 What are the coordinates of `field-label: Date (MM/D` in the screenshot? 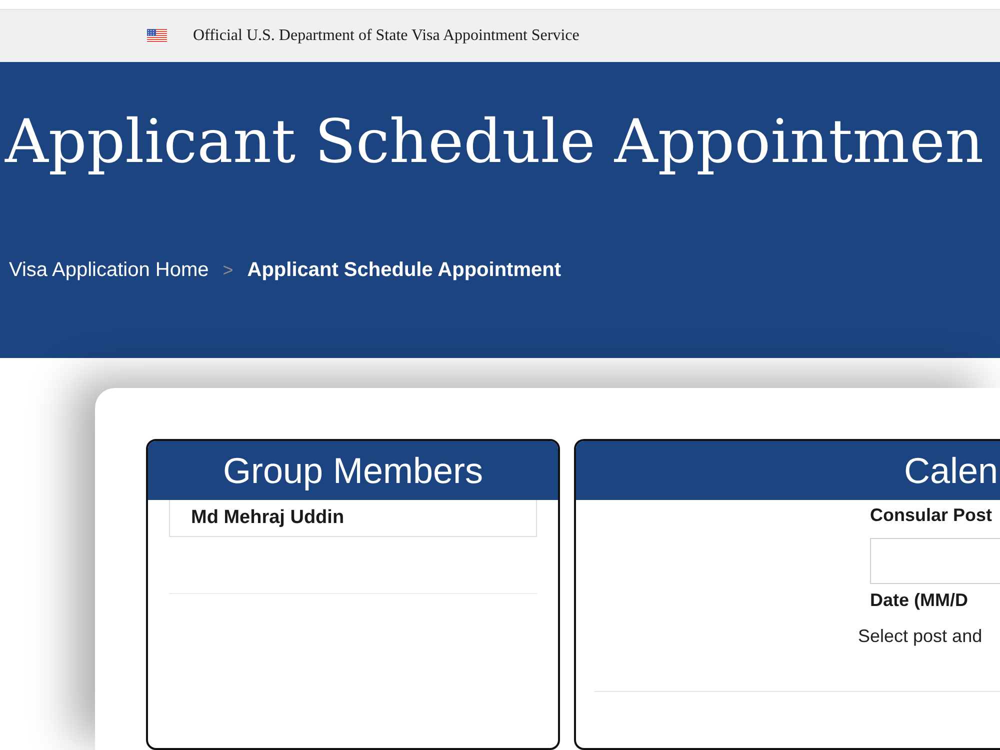 It's located at (919, 600).